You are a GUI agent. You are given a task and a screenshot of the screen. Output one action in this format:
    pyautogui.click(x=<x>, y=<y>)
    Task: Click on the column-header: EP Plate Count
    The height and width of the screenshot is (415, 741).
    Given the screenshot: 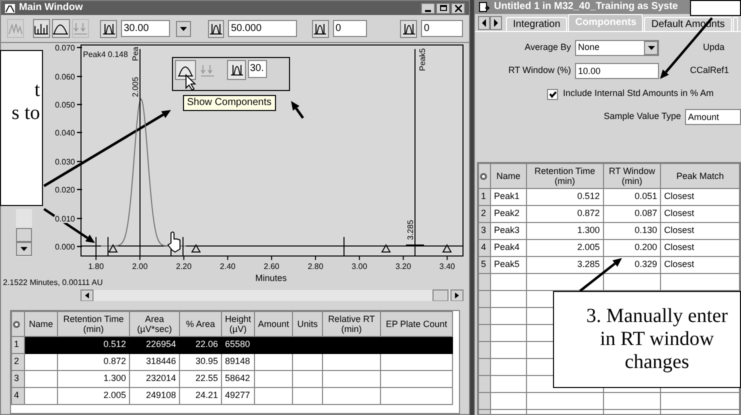 What is the action you would take?
    pyautogui.click(x=416, y=324)
    